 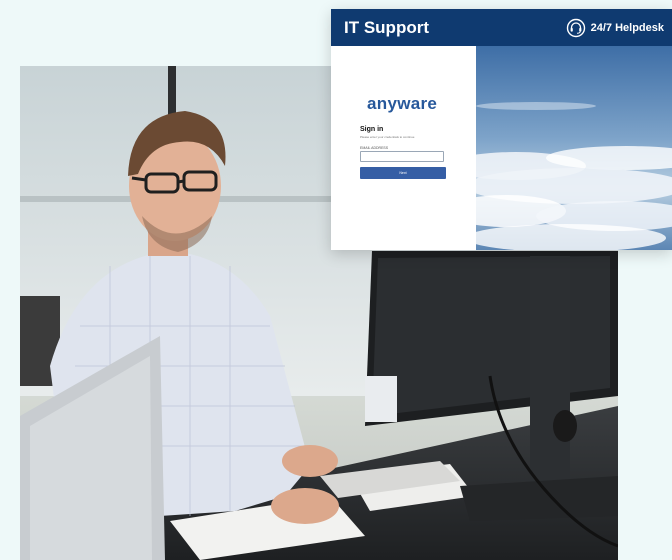 I want to click on card-header: IT Support 24/7 Helpdesk, so click(x=501, y=27).